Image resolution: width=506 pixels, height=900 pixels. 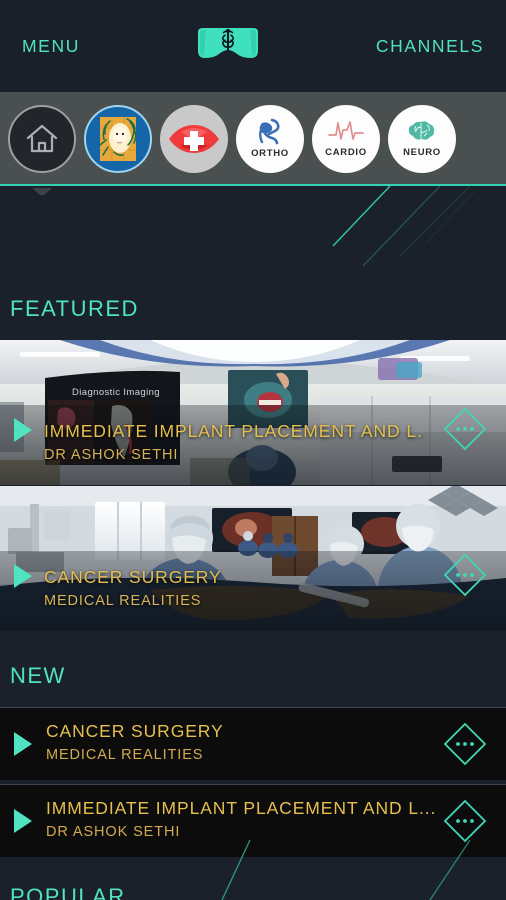 I want to click on new-list-item-1-subtitle: MEDICAL REALITIES, so click(x=125, y=755).